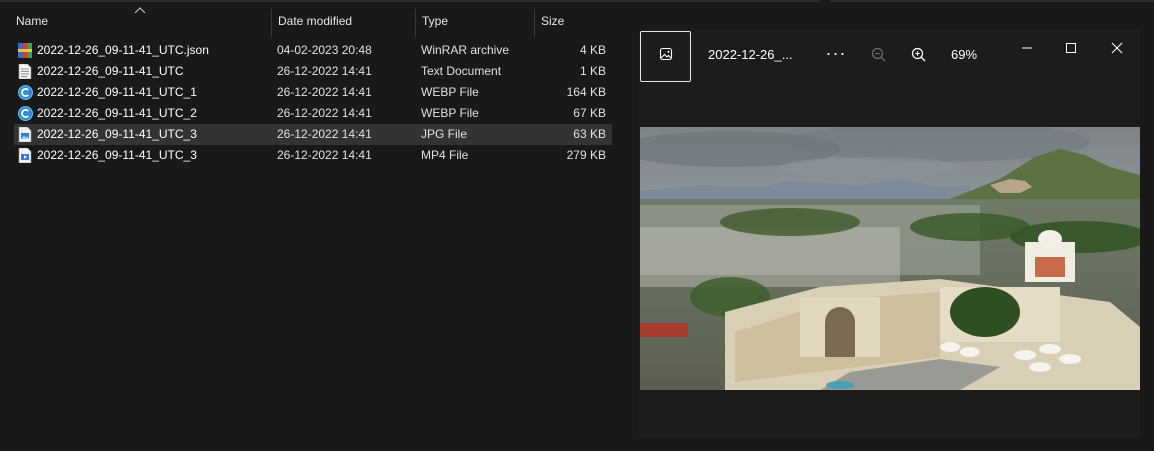 This screenshot has height=451, width=1154. Describe the element at coordinates (465, 50) in the screenshot. I see `file-type: WinRAR archive` at that location.